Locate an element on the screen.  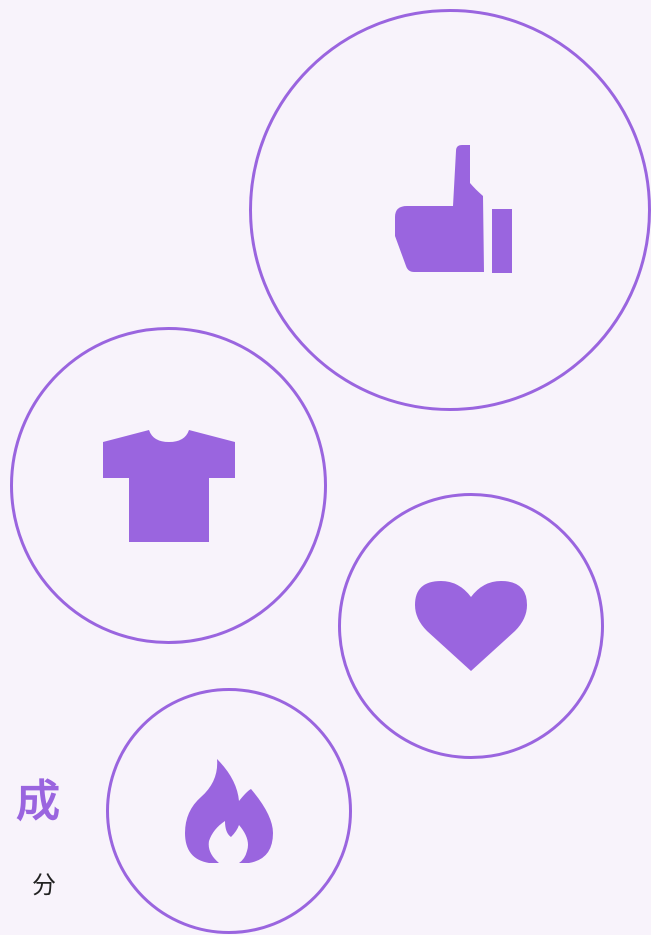
heart-bubble is located at coordinates (471, 626).